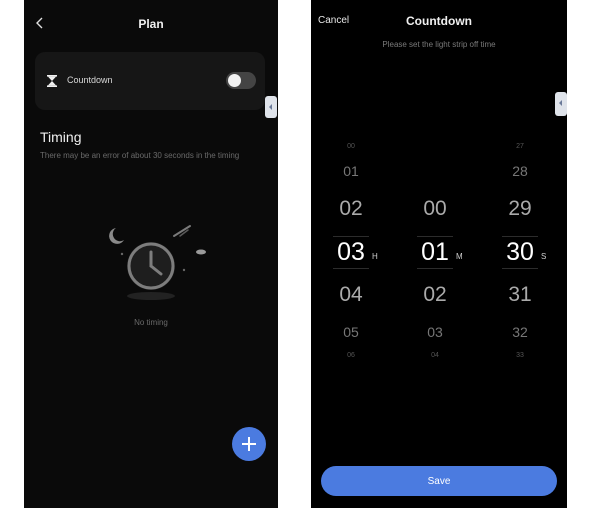 Image resolution: width=616 pixels, height=508 pixels. What do you see at coordinates (520, 147) in the screenshot?
I see `picker-value: 27` at bounding box center [520, 147].